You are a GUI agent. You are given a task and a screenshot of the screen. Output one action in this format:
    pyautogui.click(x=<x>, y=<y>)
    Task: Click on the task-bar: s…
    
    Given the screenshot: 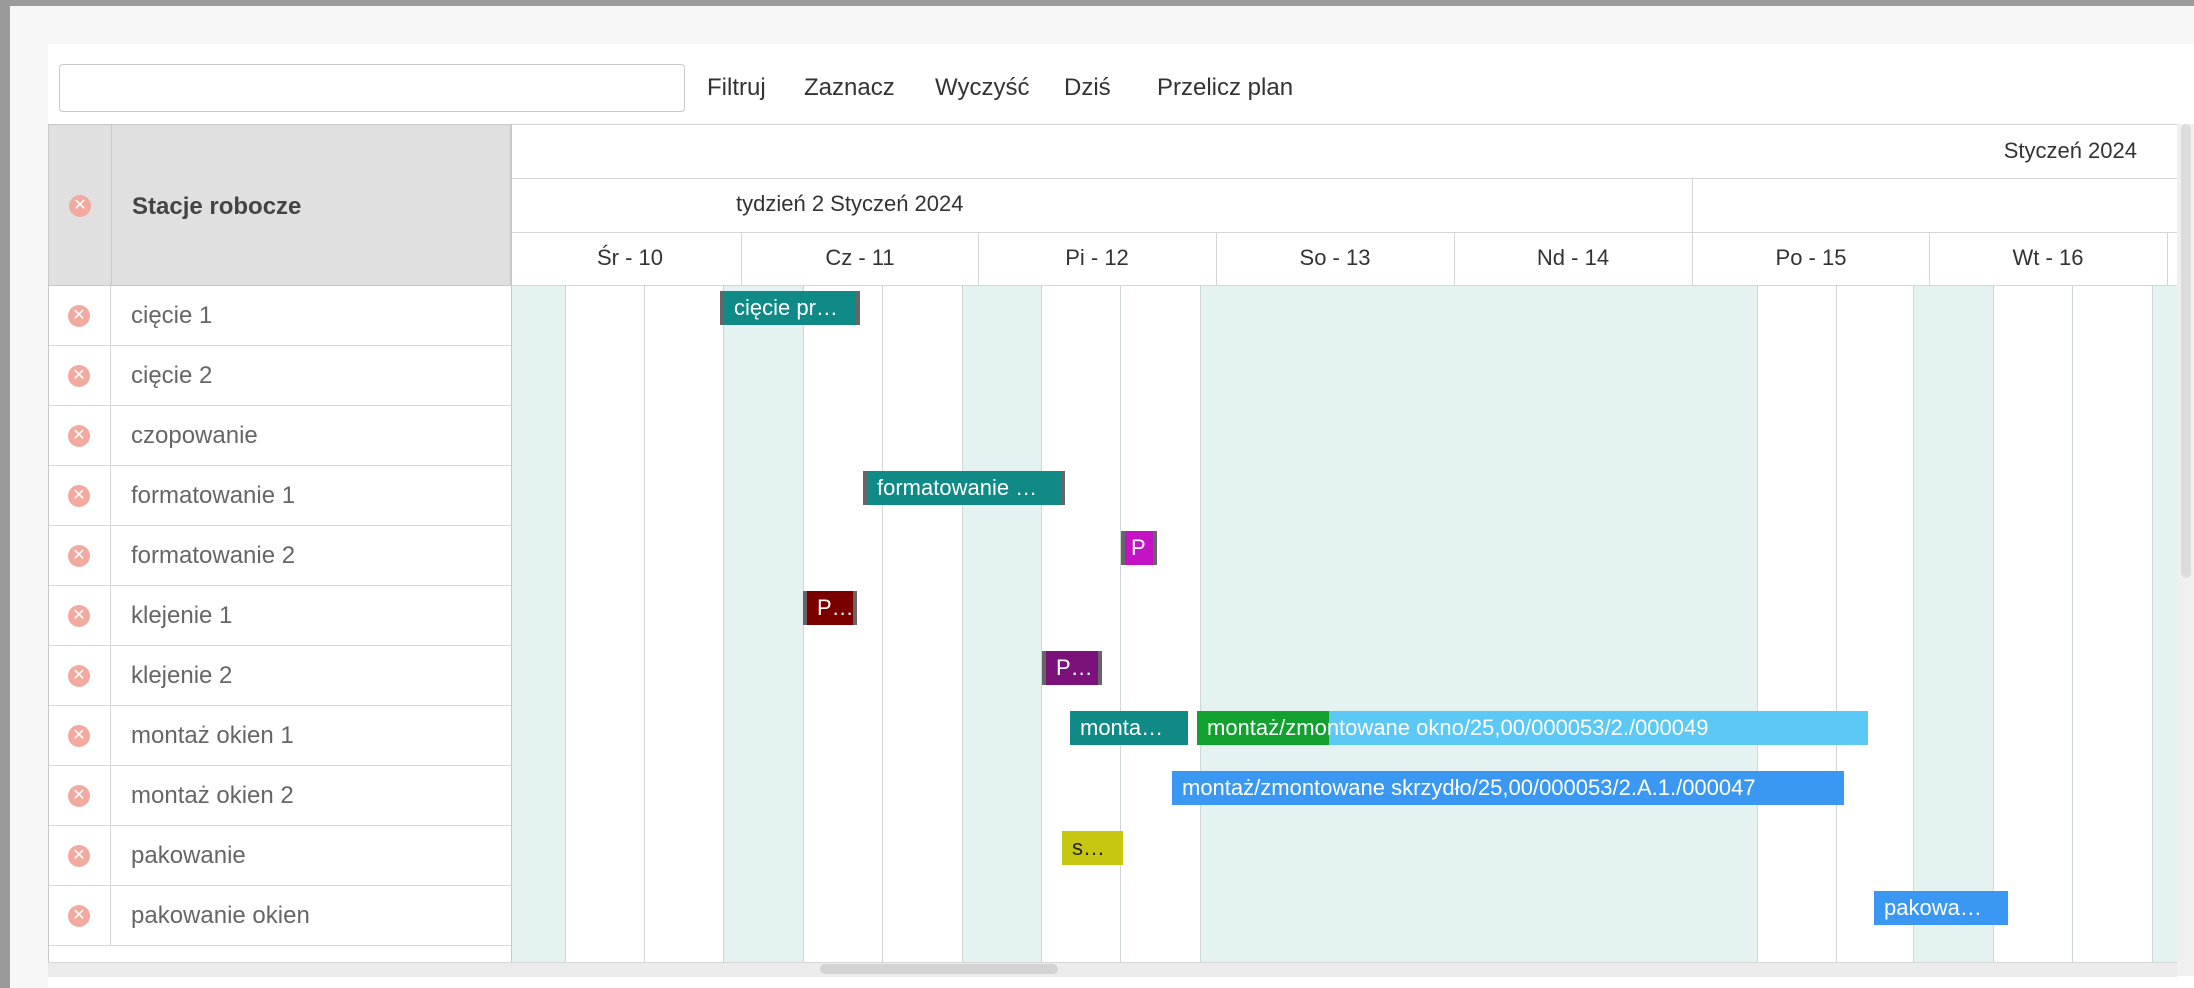 What is the action you would take?
    pyautogui.click(x=1092, y=848)
    